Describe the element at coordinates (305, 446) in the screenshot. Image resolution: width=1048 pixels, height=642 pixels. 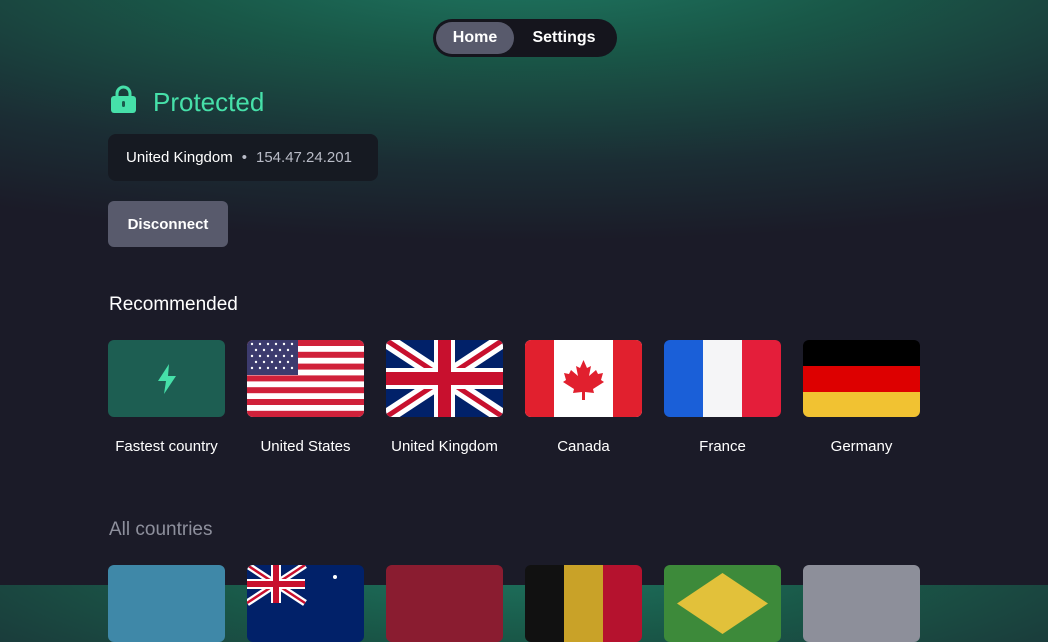
I see `location-label: United States` at that location.